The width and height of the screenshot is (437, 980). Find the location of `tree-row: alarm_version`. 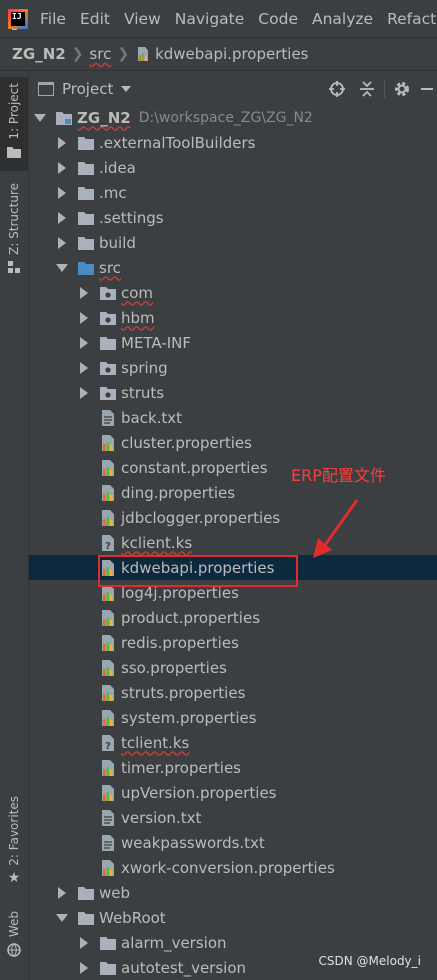

tree-row: alarm_version is located at coordinates (233, 942).